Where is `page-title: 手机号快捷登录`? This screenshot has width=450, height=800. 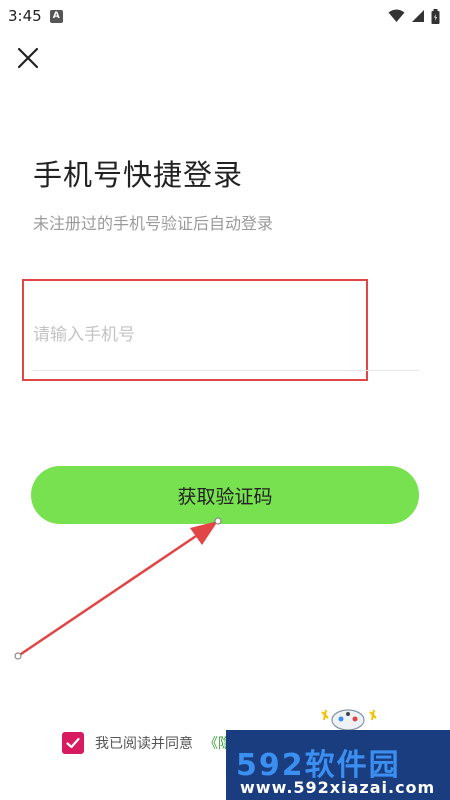 page-title: 手机号快捷登录 is located at coordinates (138, 175).